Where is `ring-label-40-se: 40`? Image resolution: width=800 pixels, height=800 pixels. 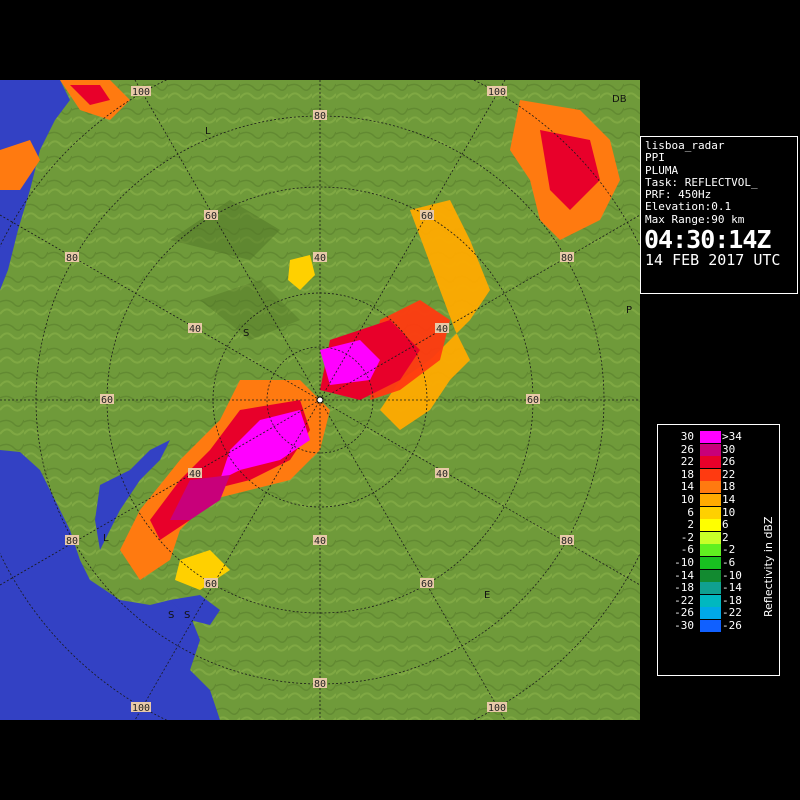
ring-label-40-se: 40 is located at coordinates (442, 474).